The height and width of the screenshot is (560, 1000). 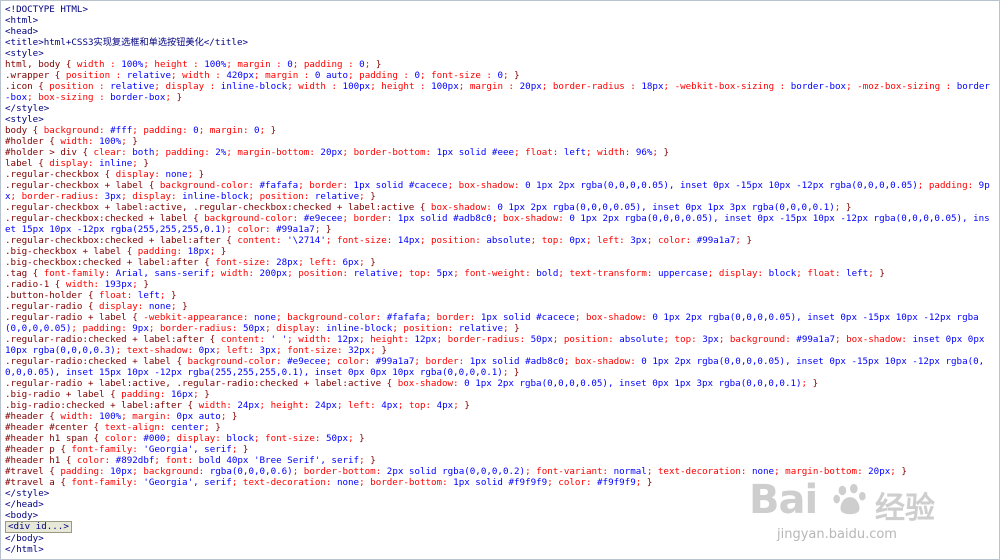 I want to click on code-line: <div id...>, so click(x=500, y=527).